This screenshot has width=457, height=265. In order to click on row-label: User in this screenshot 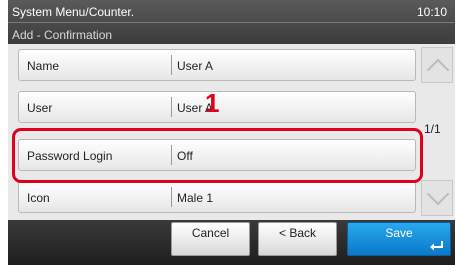, I will do `click(40, 108)`.